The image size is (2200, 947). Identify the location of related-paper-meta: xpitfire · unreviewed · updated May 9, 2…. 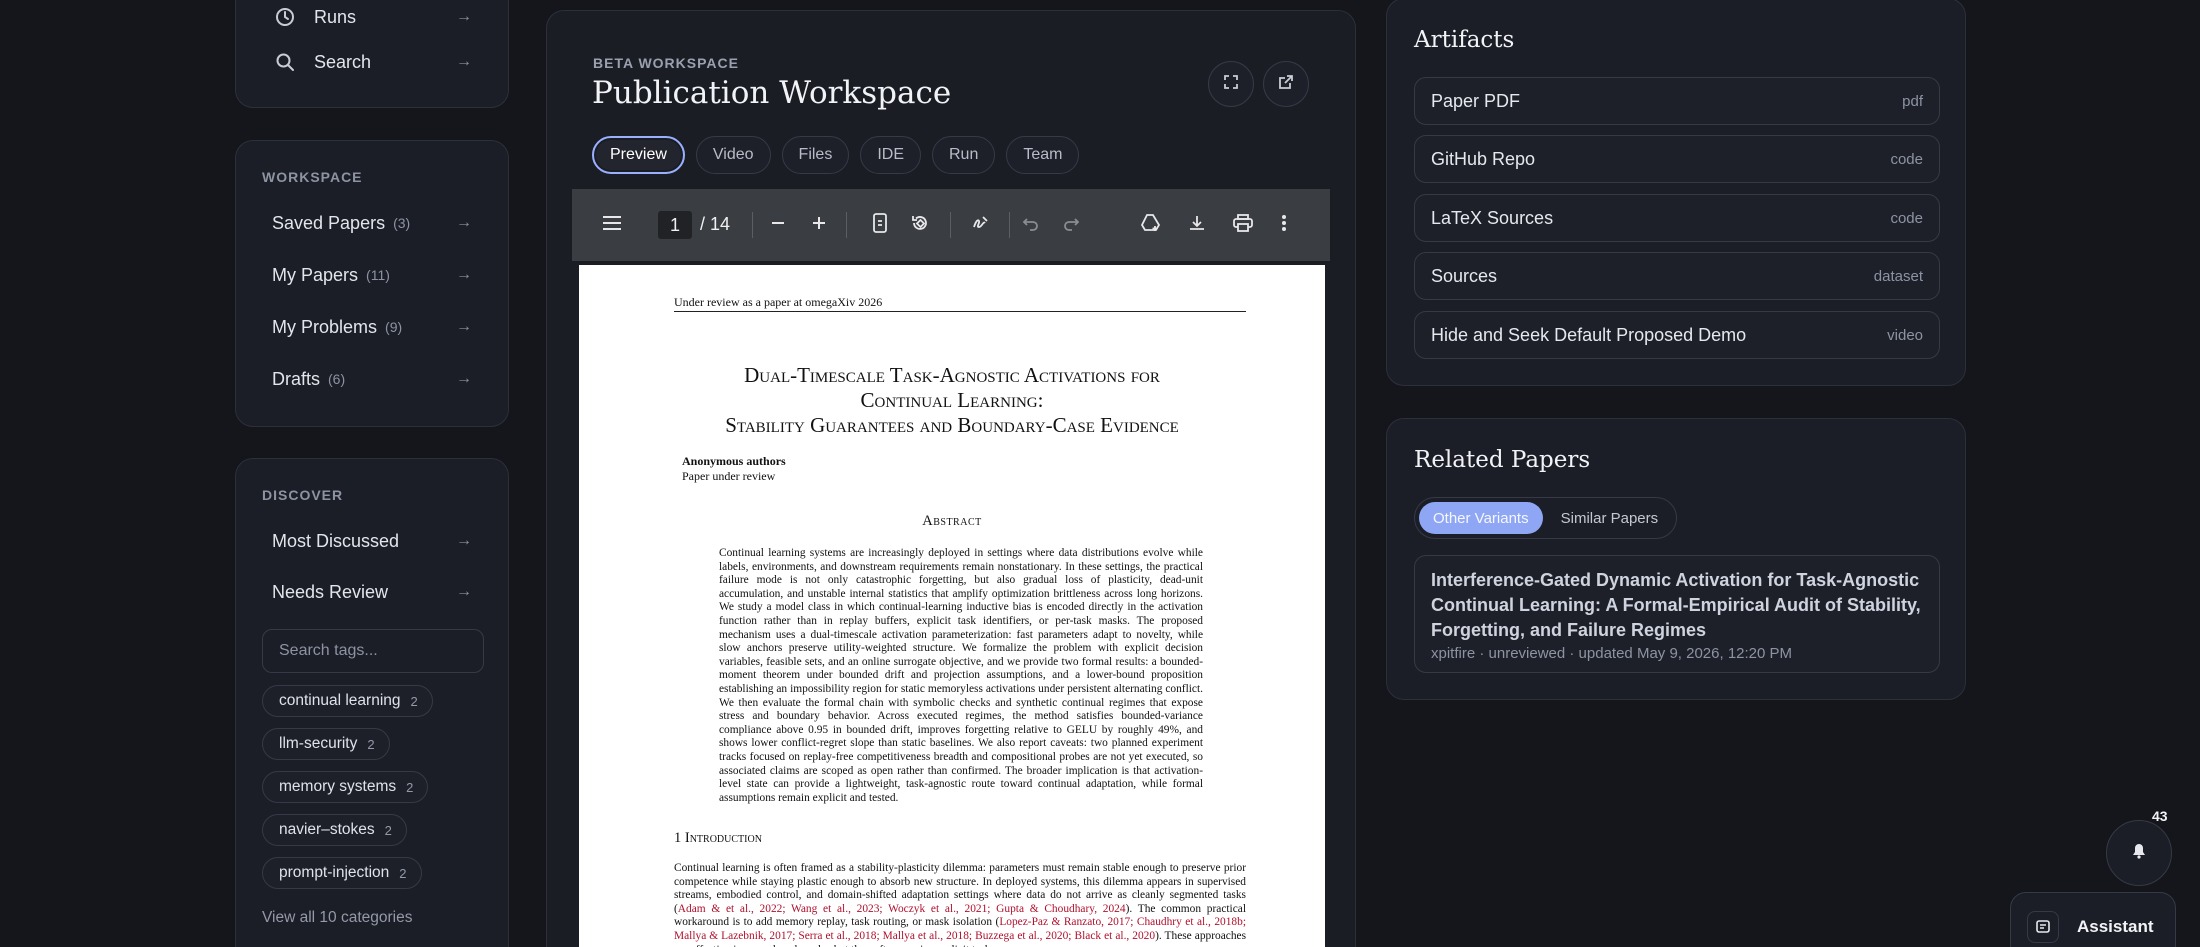
(1612, 653).